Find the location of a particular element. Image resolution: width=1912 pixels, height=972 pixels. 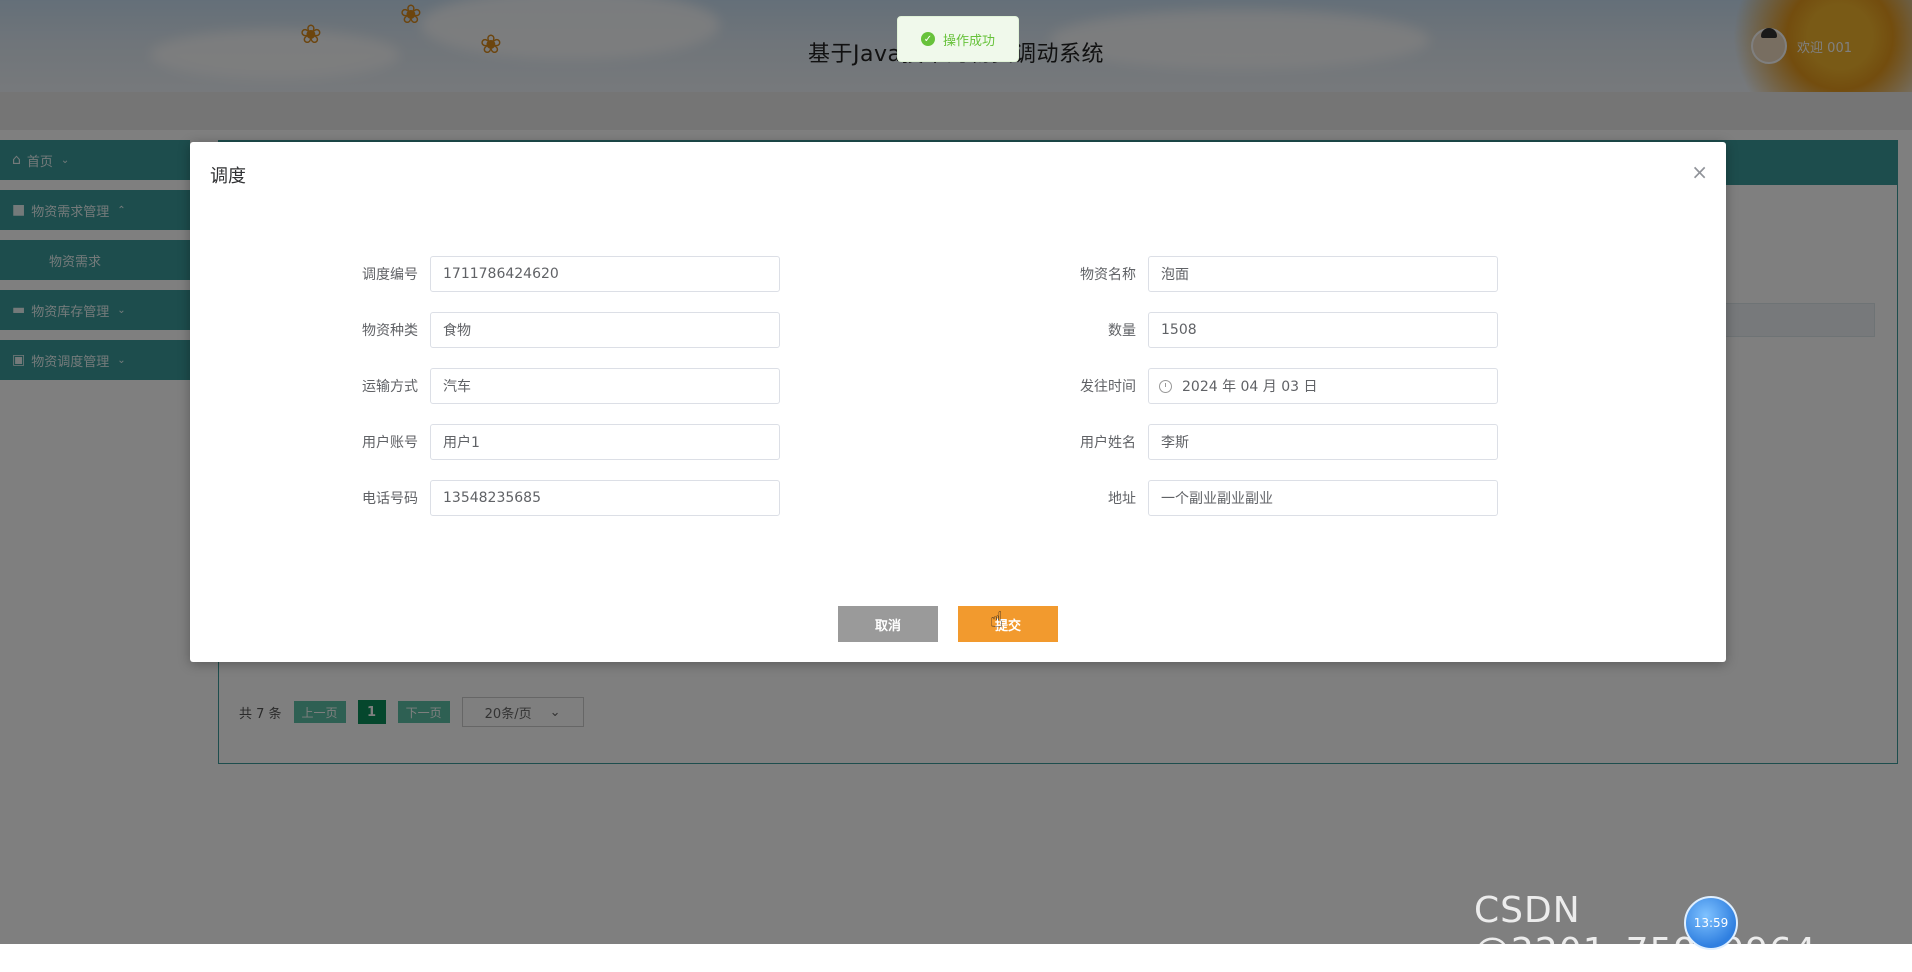

send-time-value: 2024 年 04 月 03 日 is located at coordinates (1250, 387).